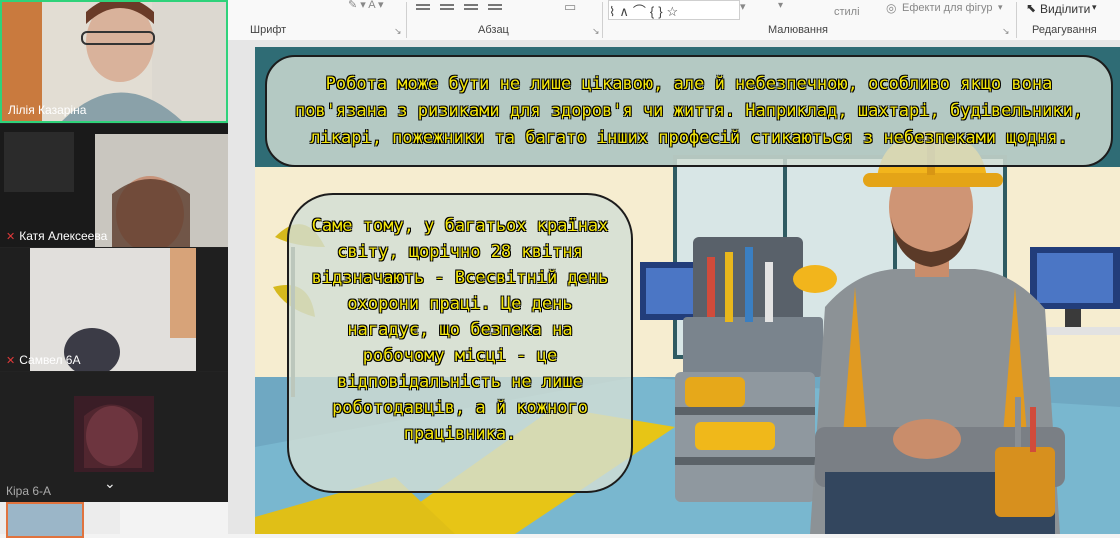  I want to click on arrange-dropdown-icon: ▾, so click(780, 5).